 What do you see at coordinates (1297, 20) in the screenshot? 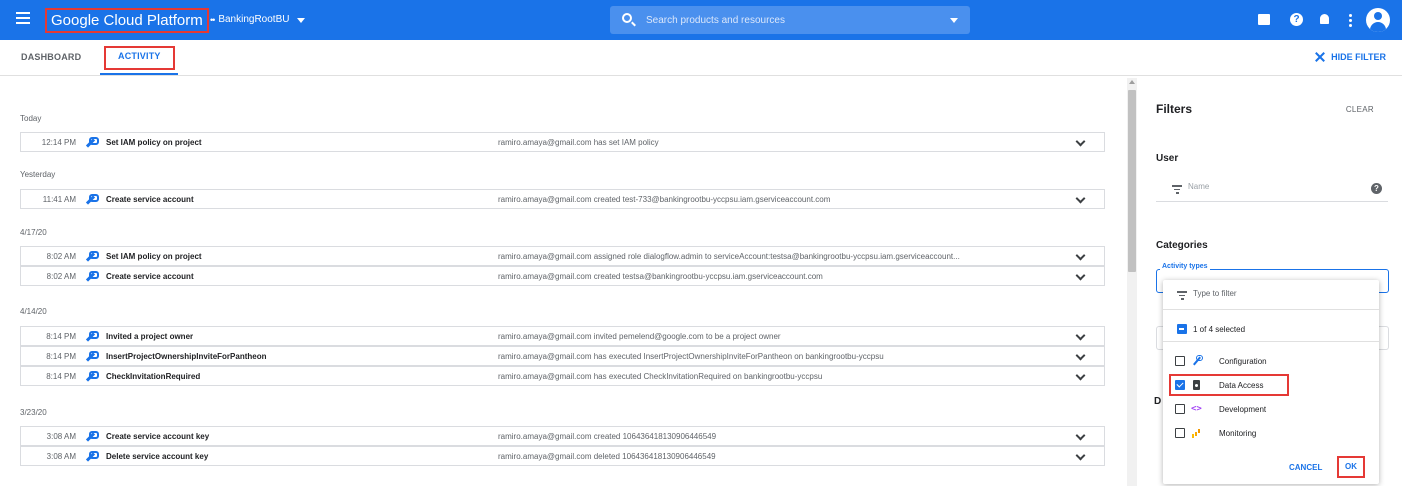
I see `help-icon` at bounding box center [1297, 20].